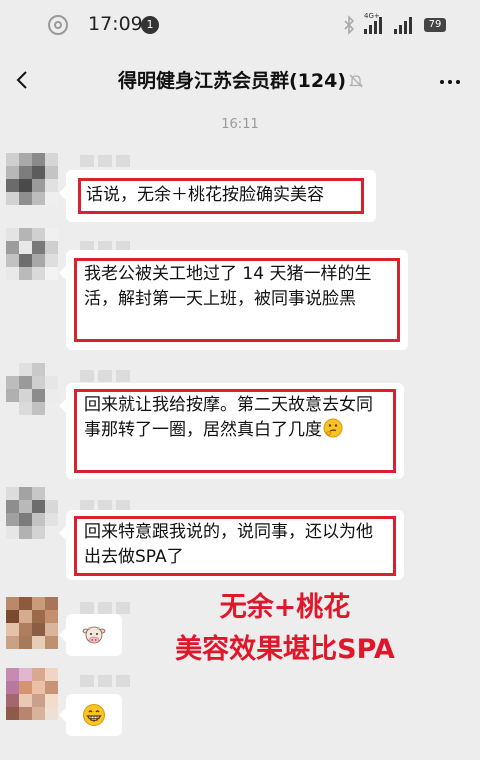 Image resolution: width=480 pixels, height=760 pixels. I want to click on back-icon, so click(23, 80).